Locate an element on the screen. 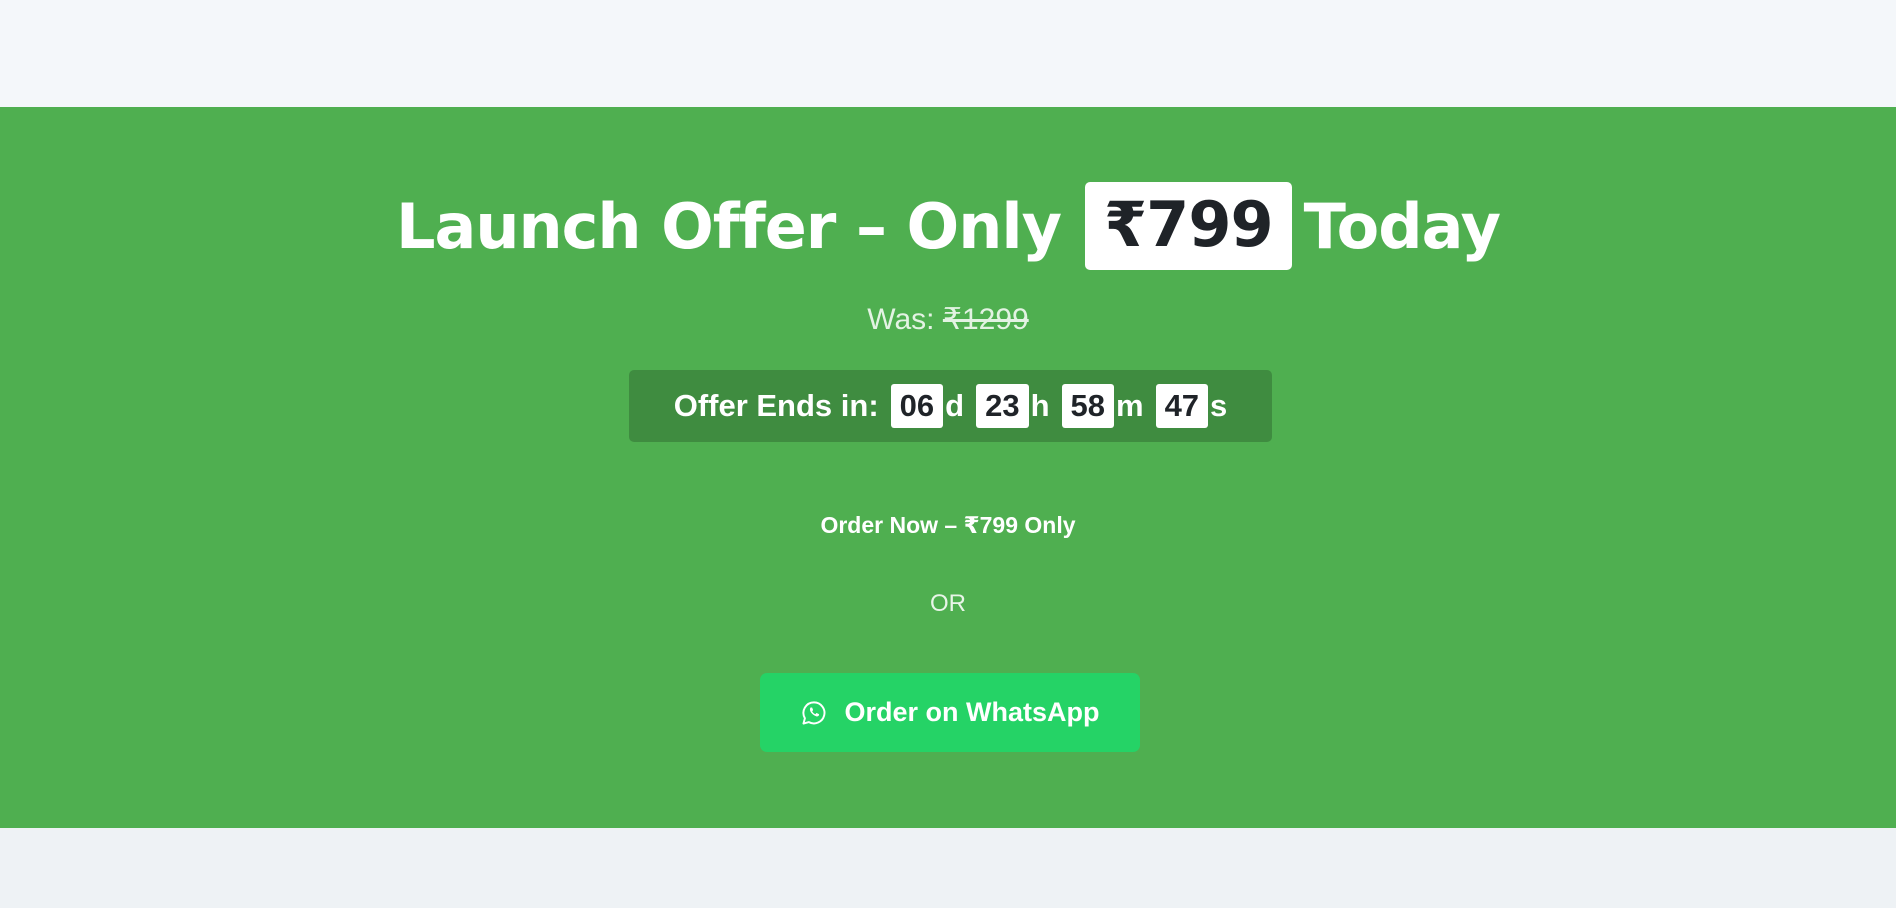 The width and height of the screenshot is (1896, 908). headline-prefix: Launch Offer – Only is located at coordinates (728, 226).